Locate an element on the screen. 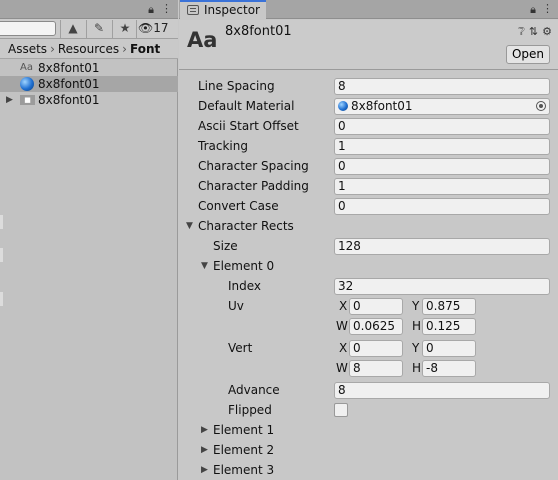 This screenshot has width=558, height=480. texture-icon: ■ is located at coordinates (27, 100).